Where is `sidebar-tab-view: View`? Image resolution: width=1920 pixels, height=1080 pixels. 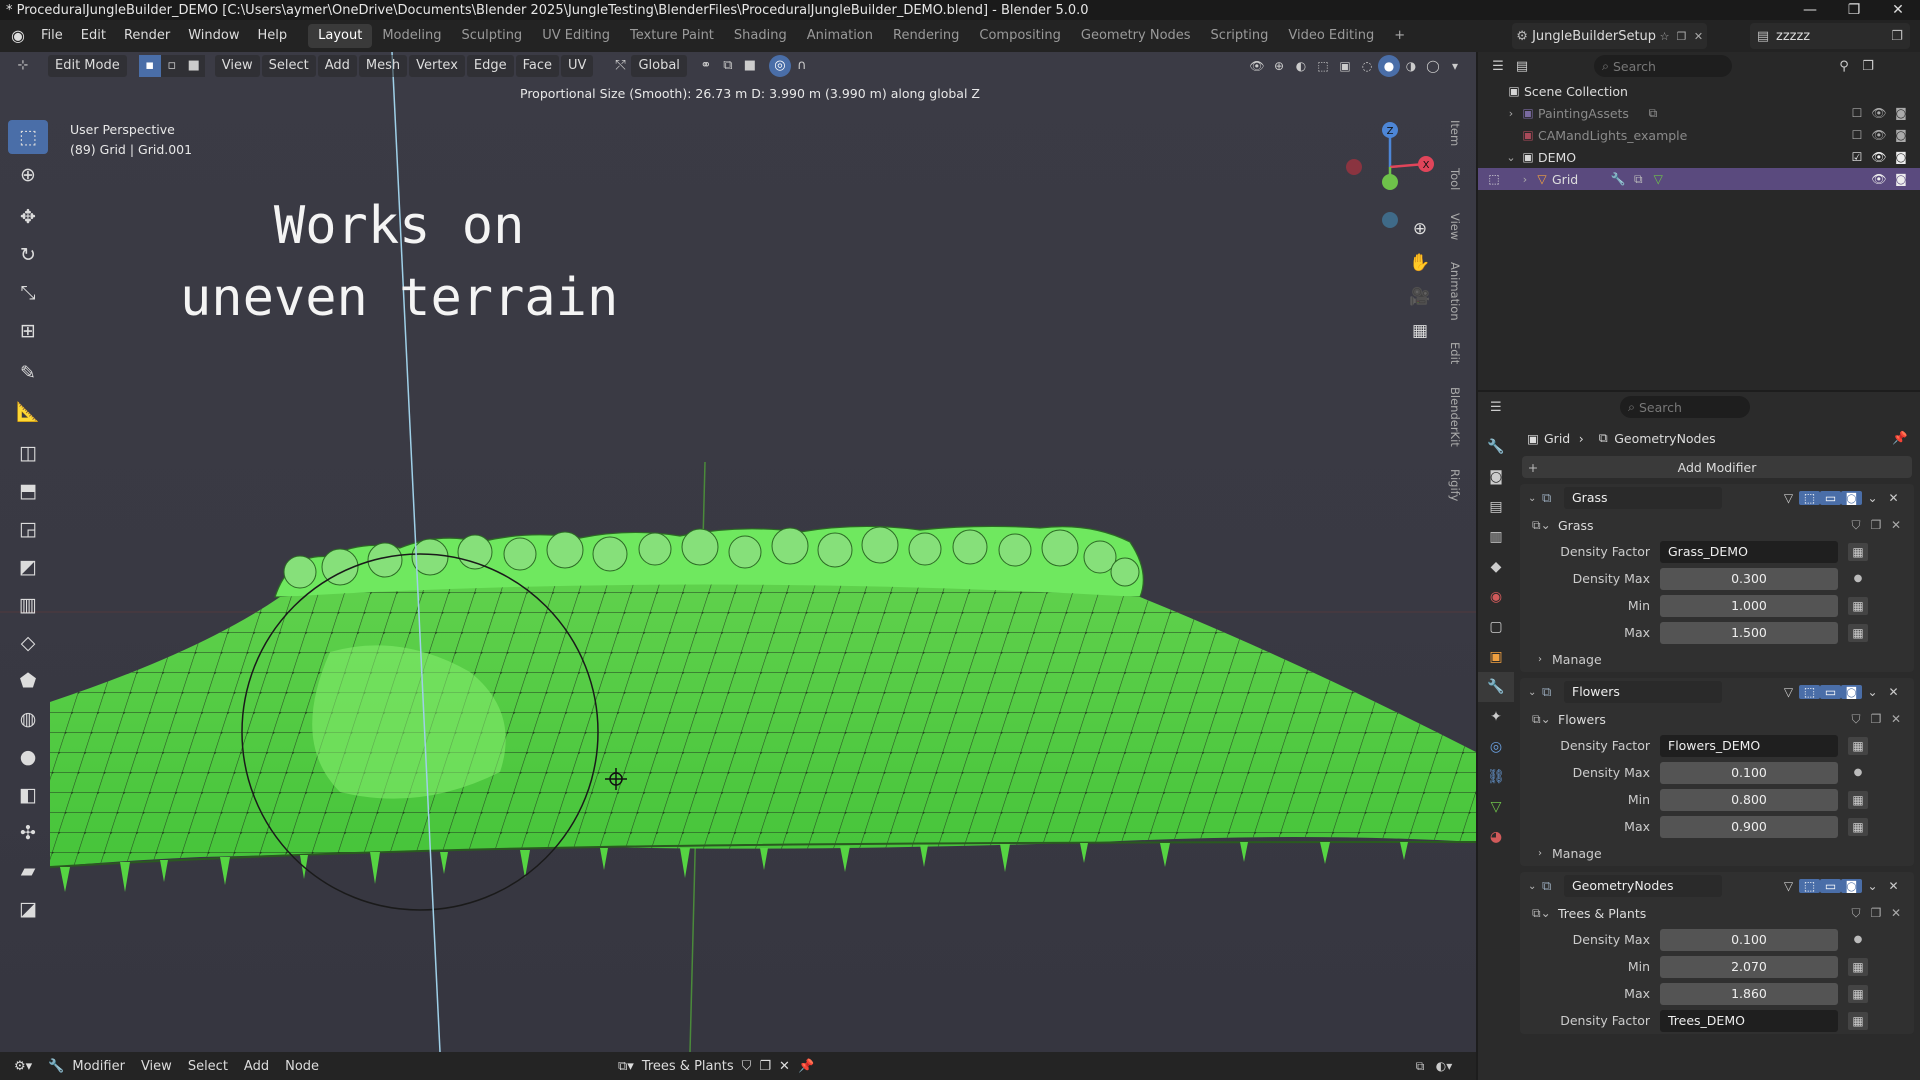
sidebar-tab-view: View is located at coordinates (1455, 226).